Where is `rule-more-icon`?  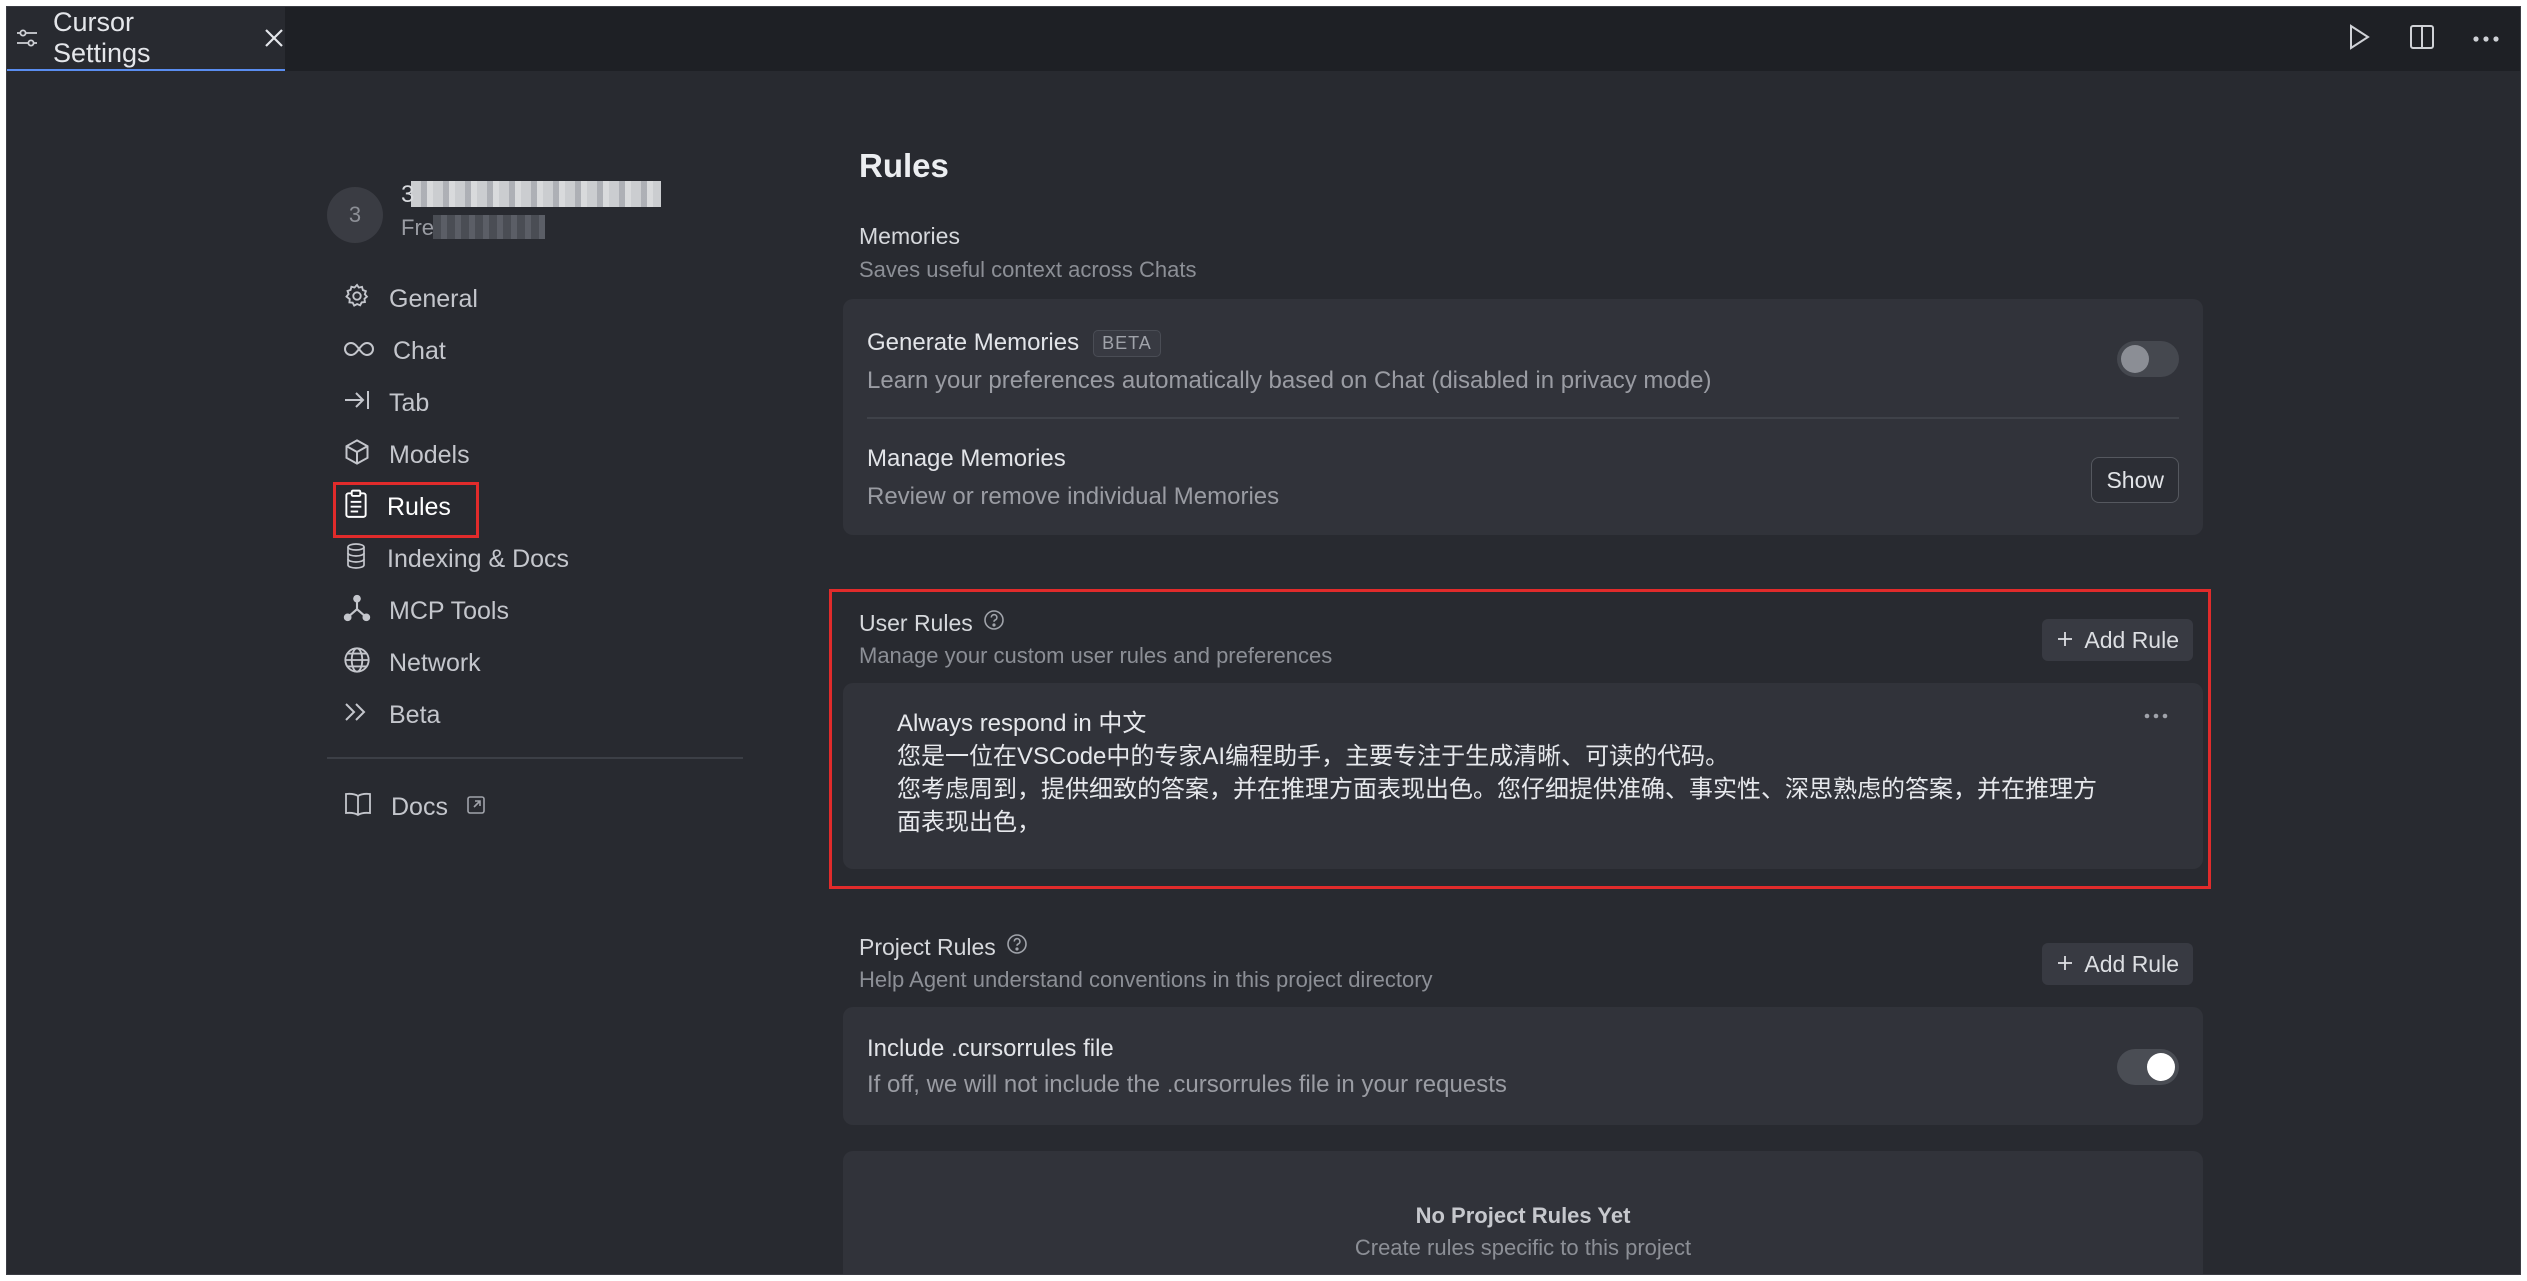
rule-more-icon is located at coordinates (2156, 716).